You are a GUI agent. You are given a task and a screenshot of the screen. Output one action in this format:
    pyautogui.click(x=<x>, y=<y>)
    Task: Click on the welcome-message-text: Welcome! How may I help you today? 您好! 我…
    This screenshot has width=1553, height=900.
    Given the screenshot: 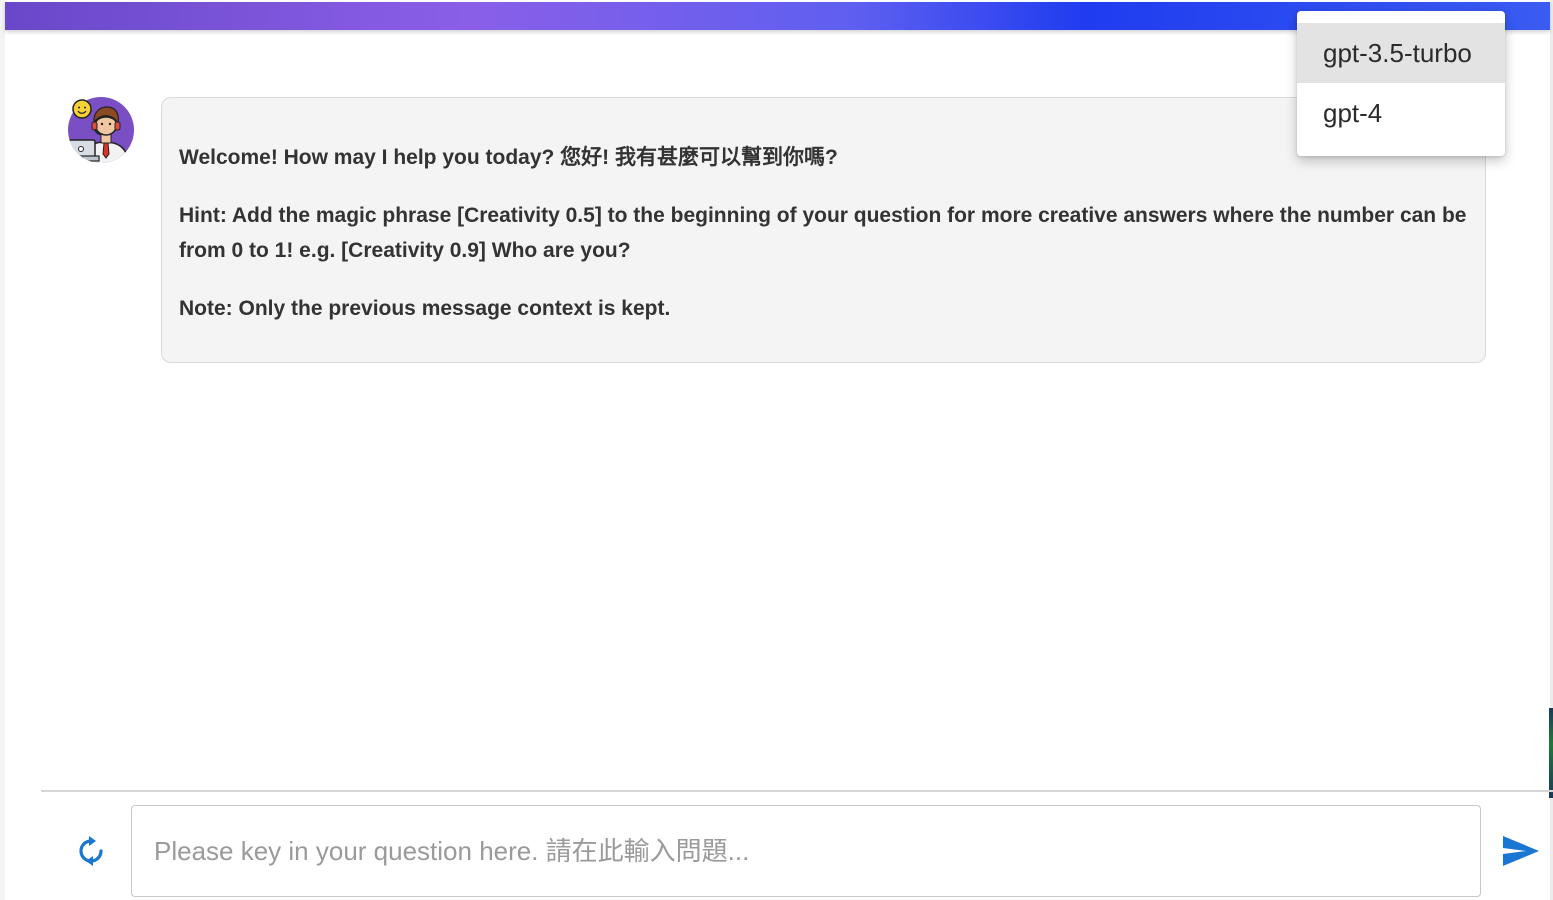 What is the action you would take?
    pyautogui.click(x=508, y=157)
    